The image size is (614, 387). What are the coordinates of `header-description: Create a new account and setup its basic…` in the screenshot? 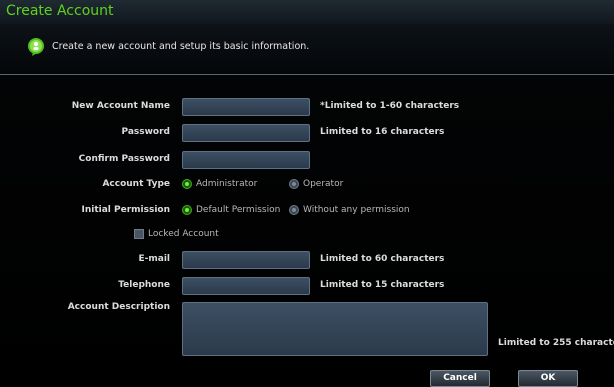 It's located at (181, 46).